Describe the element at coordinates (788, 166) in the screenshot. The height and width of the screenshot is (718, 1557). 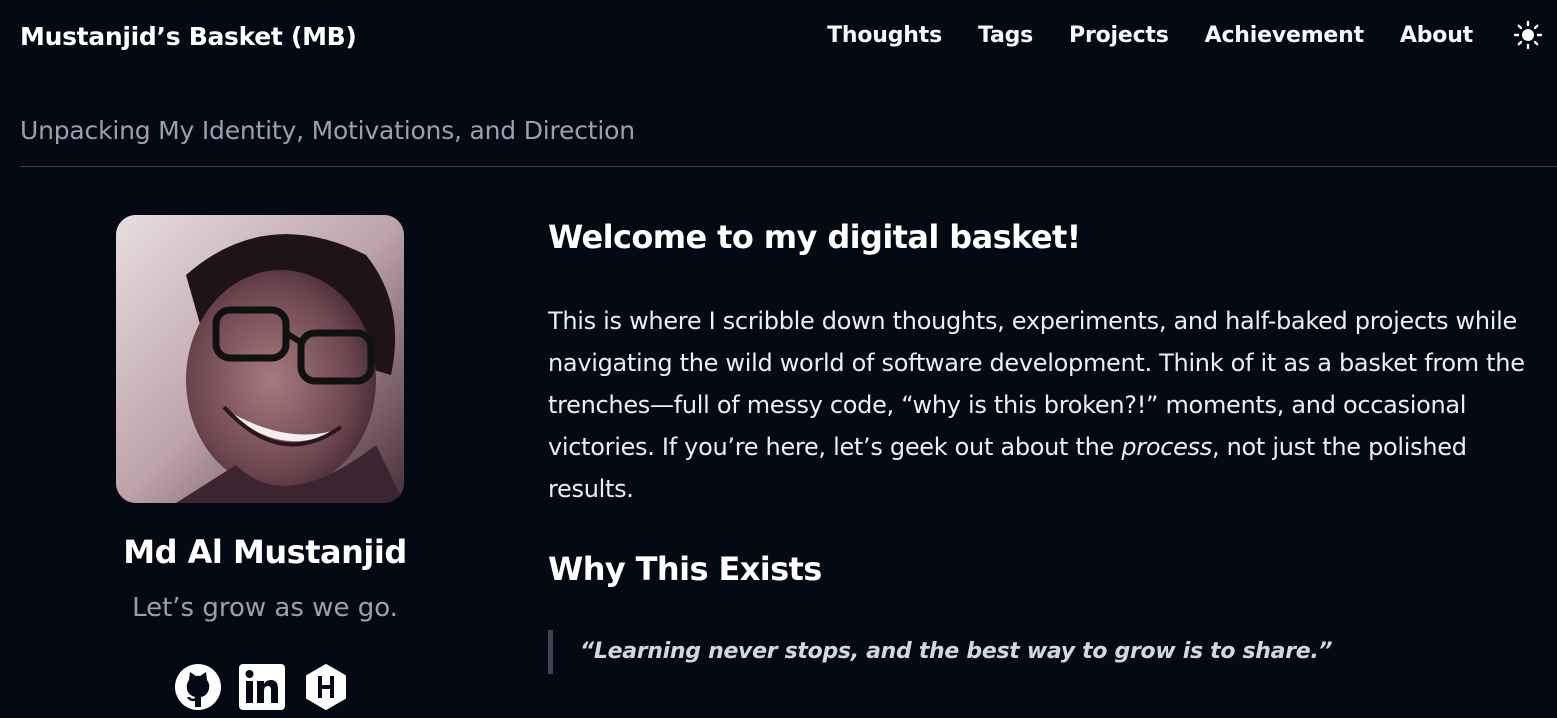
I see `header-divider` at that location.